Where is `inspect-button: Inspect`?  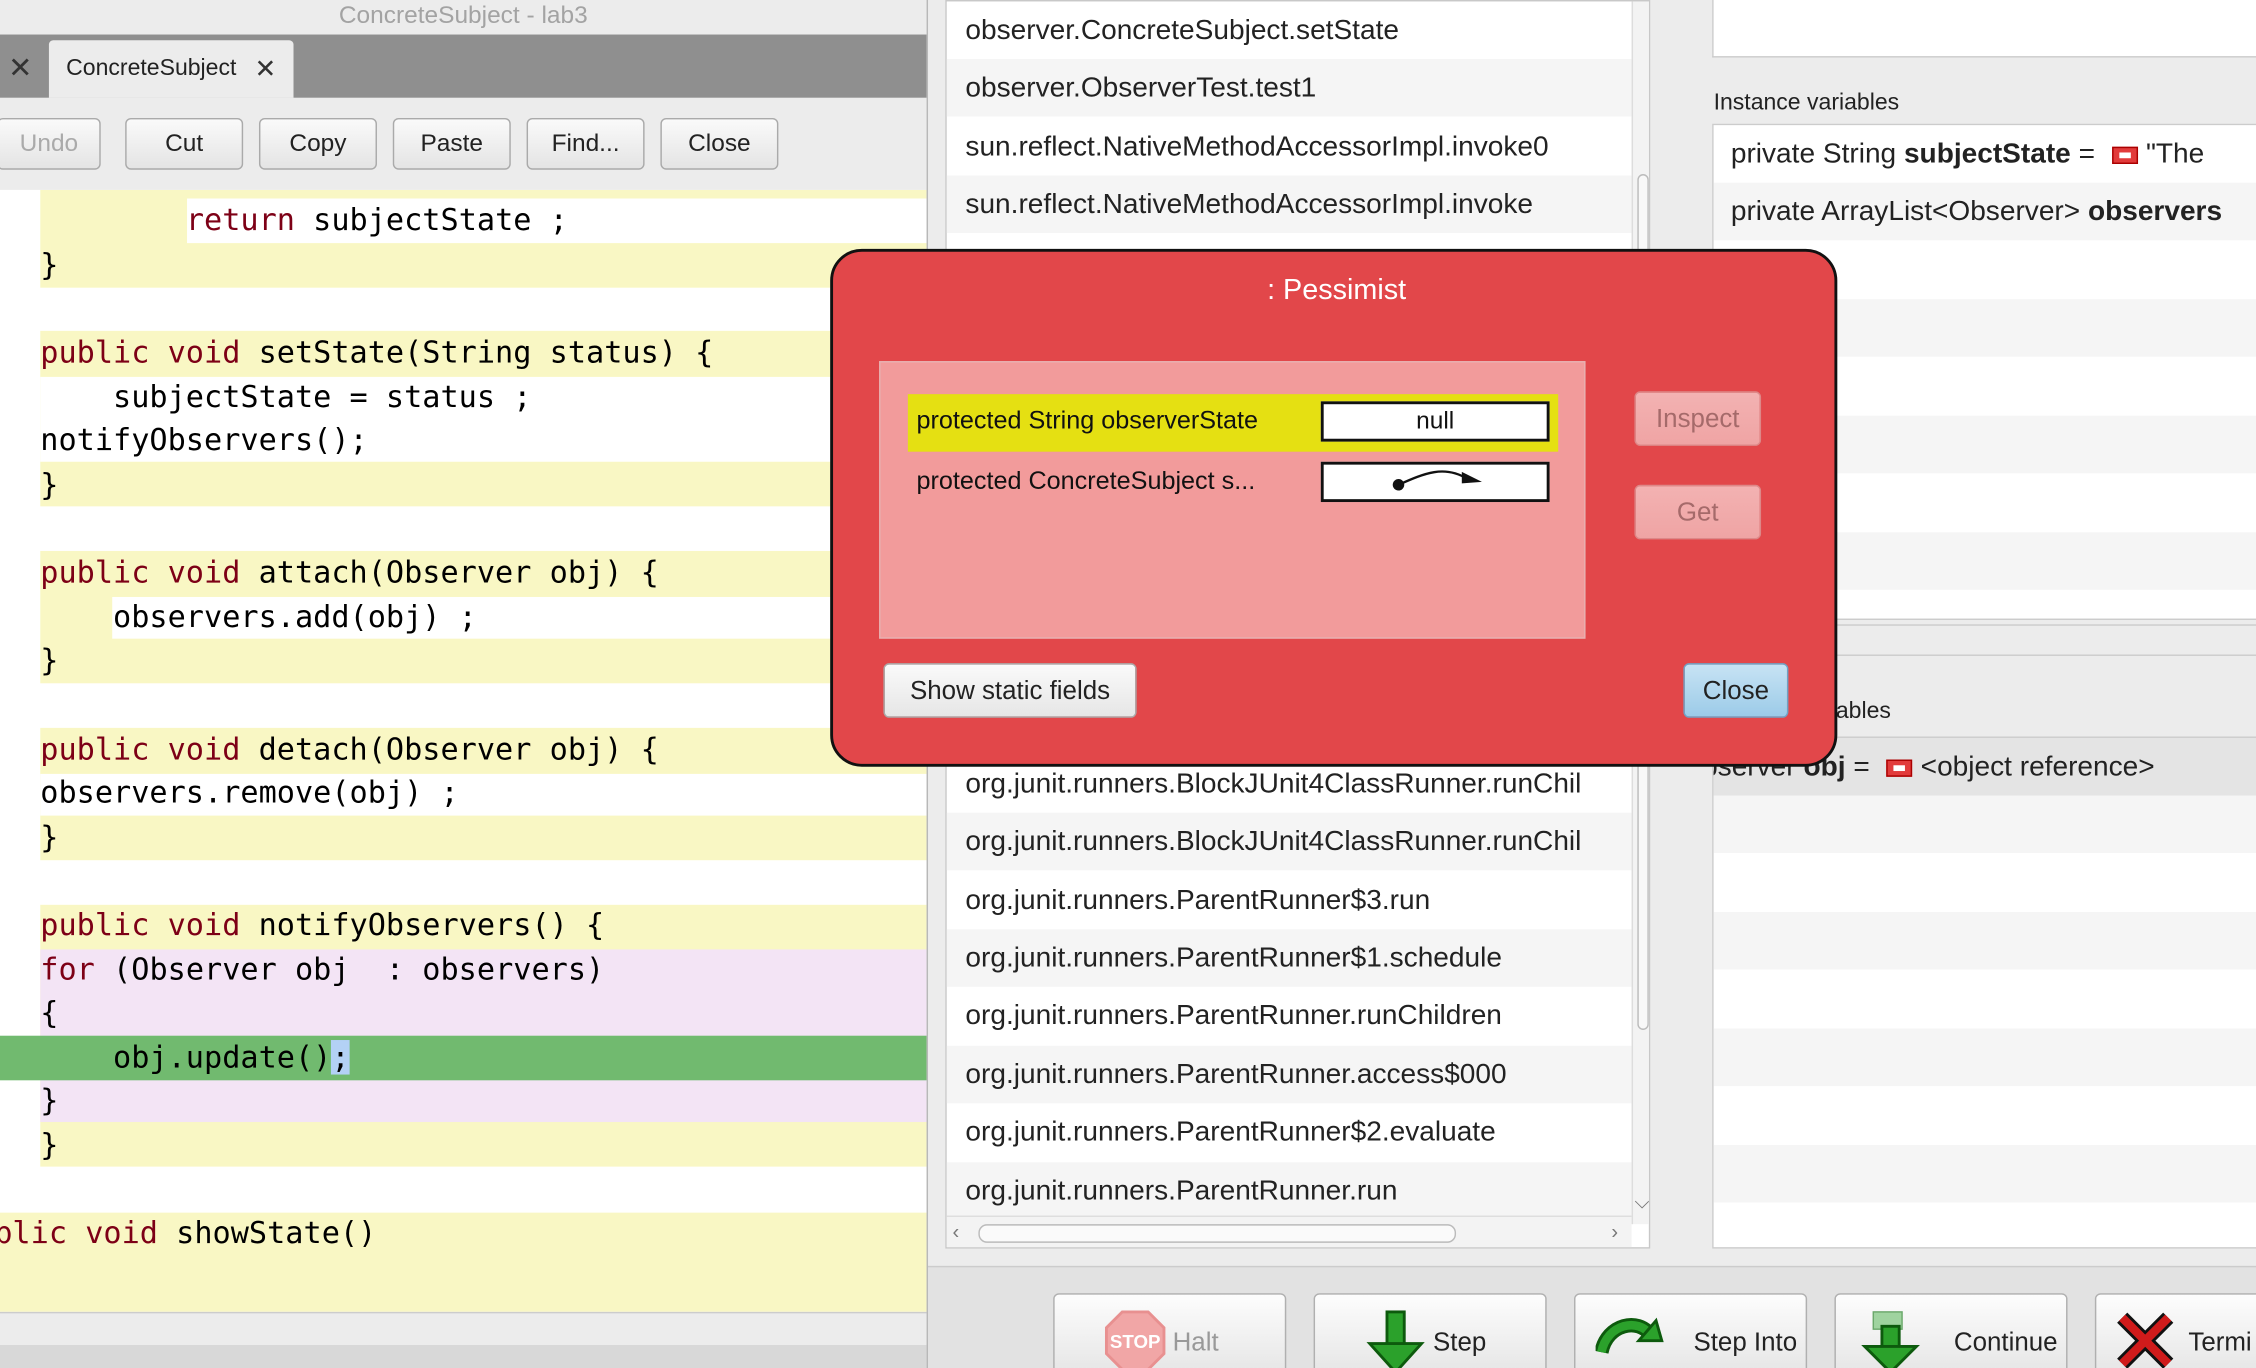 inspect-button: Inspect is located at coordinates (1698, 418).